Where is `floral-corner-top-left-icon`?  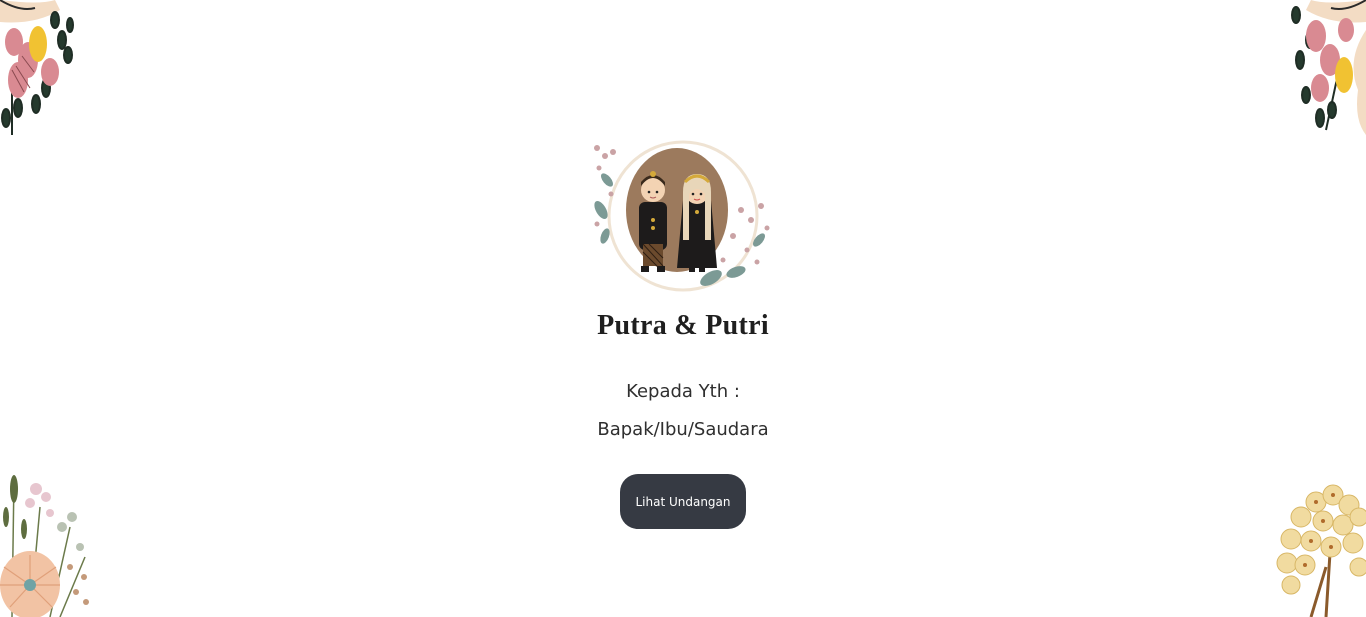 floral-corner-top-left-icon is located at coordinates (37, 67).